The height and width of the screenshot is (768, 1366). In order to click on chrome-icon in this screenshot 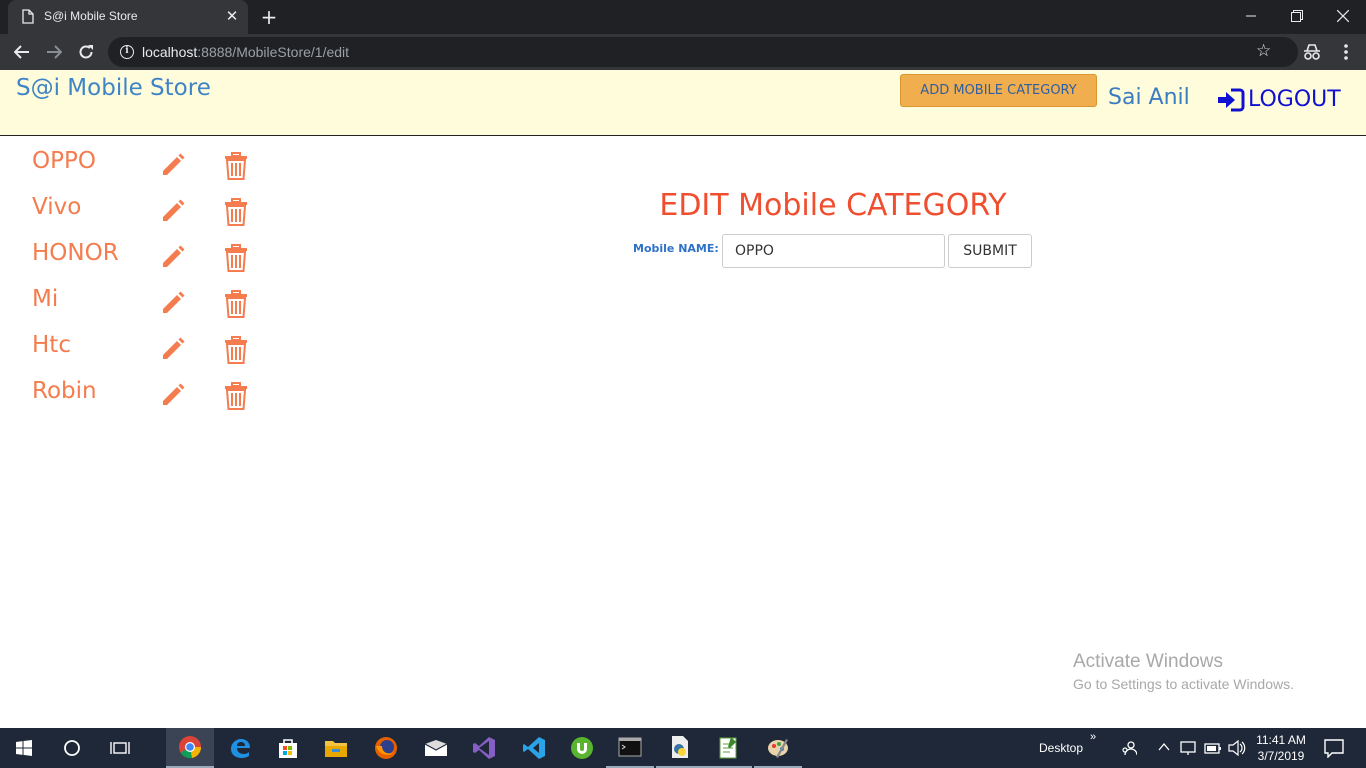, I will do `click(190, 748)`.